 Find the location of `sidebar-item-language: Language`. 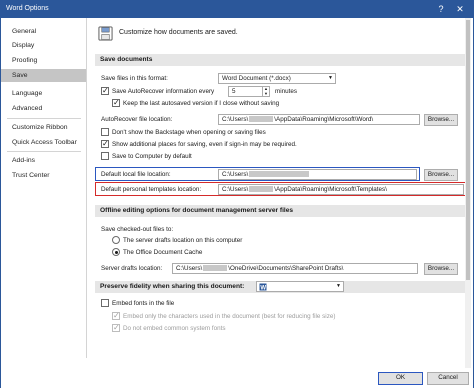

sidebar-item-language: Language is located at coordinates (43, 93).